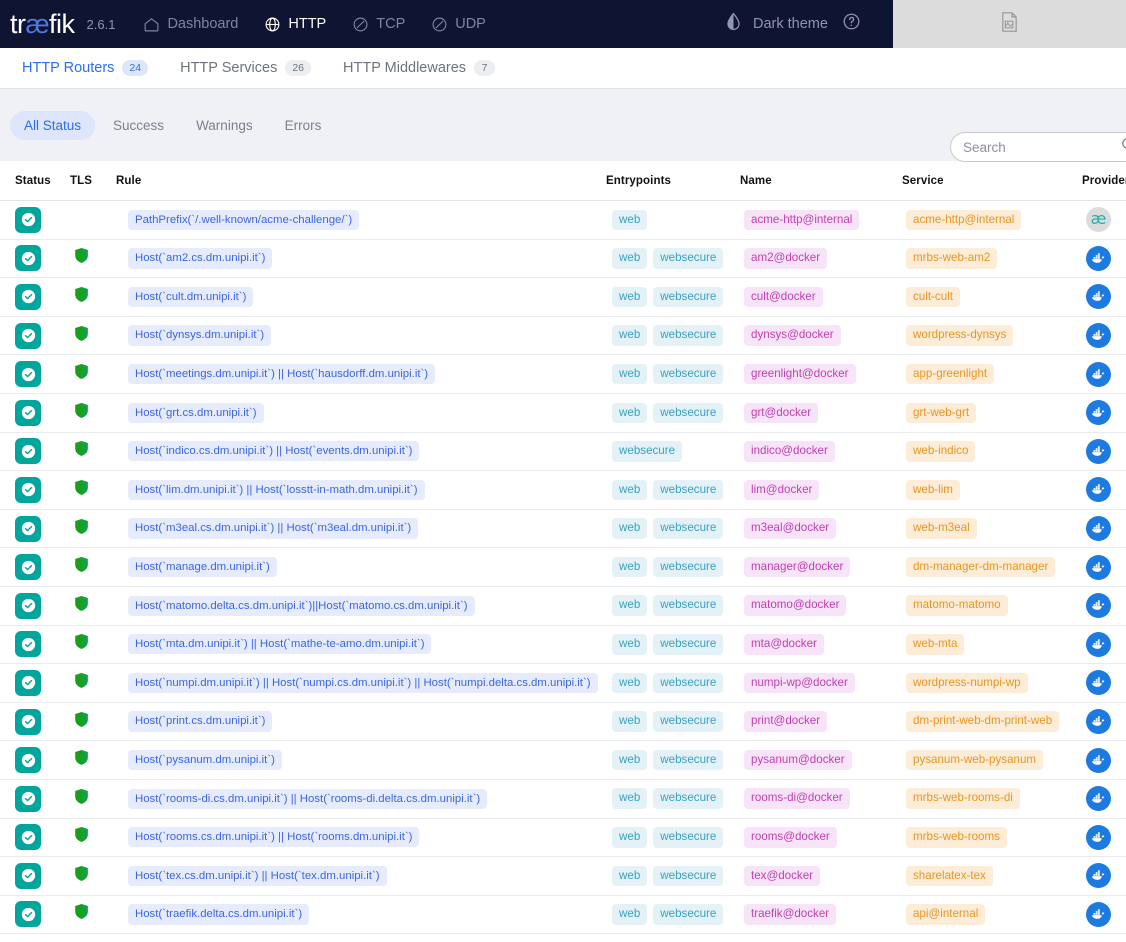 Image resolution: width=1126 pixels, height=942 pixels. Describe the element at coordinates (202, 567) in the screenshot. I see `rule-chip: Host(`manage.dm.unipi.it`)` at that location.